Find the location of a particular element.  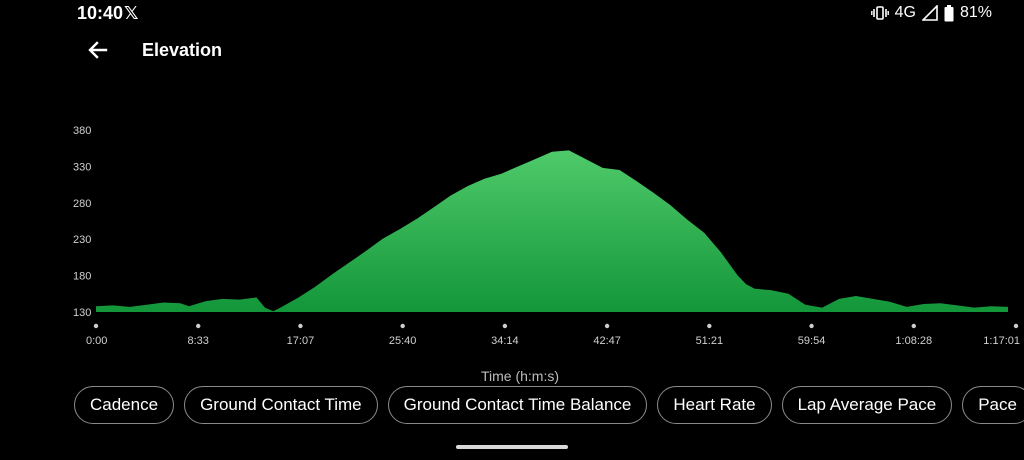

x-app-icon: 𝕏 is located at coordinates (131, 13).